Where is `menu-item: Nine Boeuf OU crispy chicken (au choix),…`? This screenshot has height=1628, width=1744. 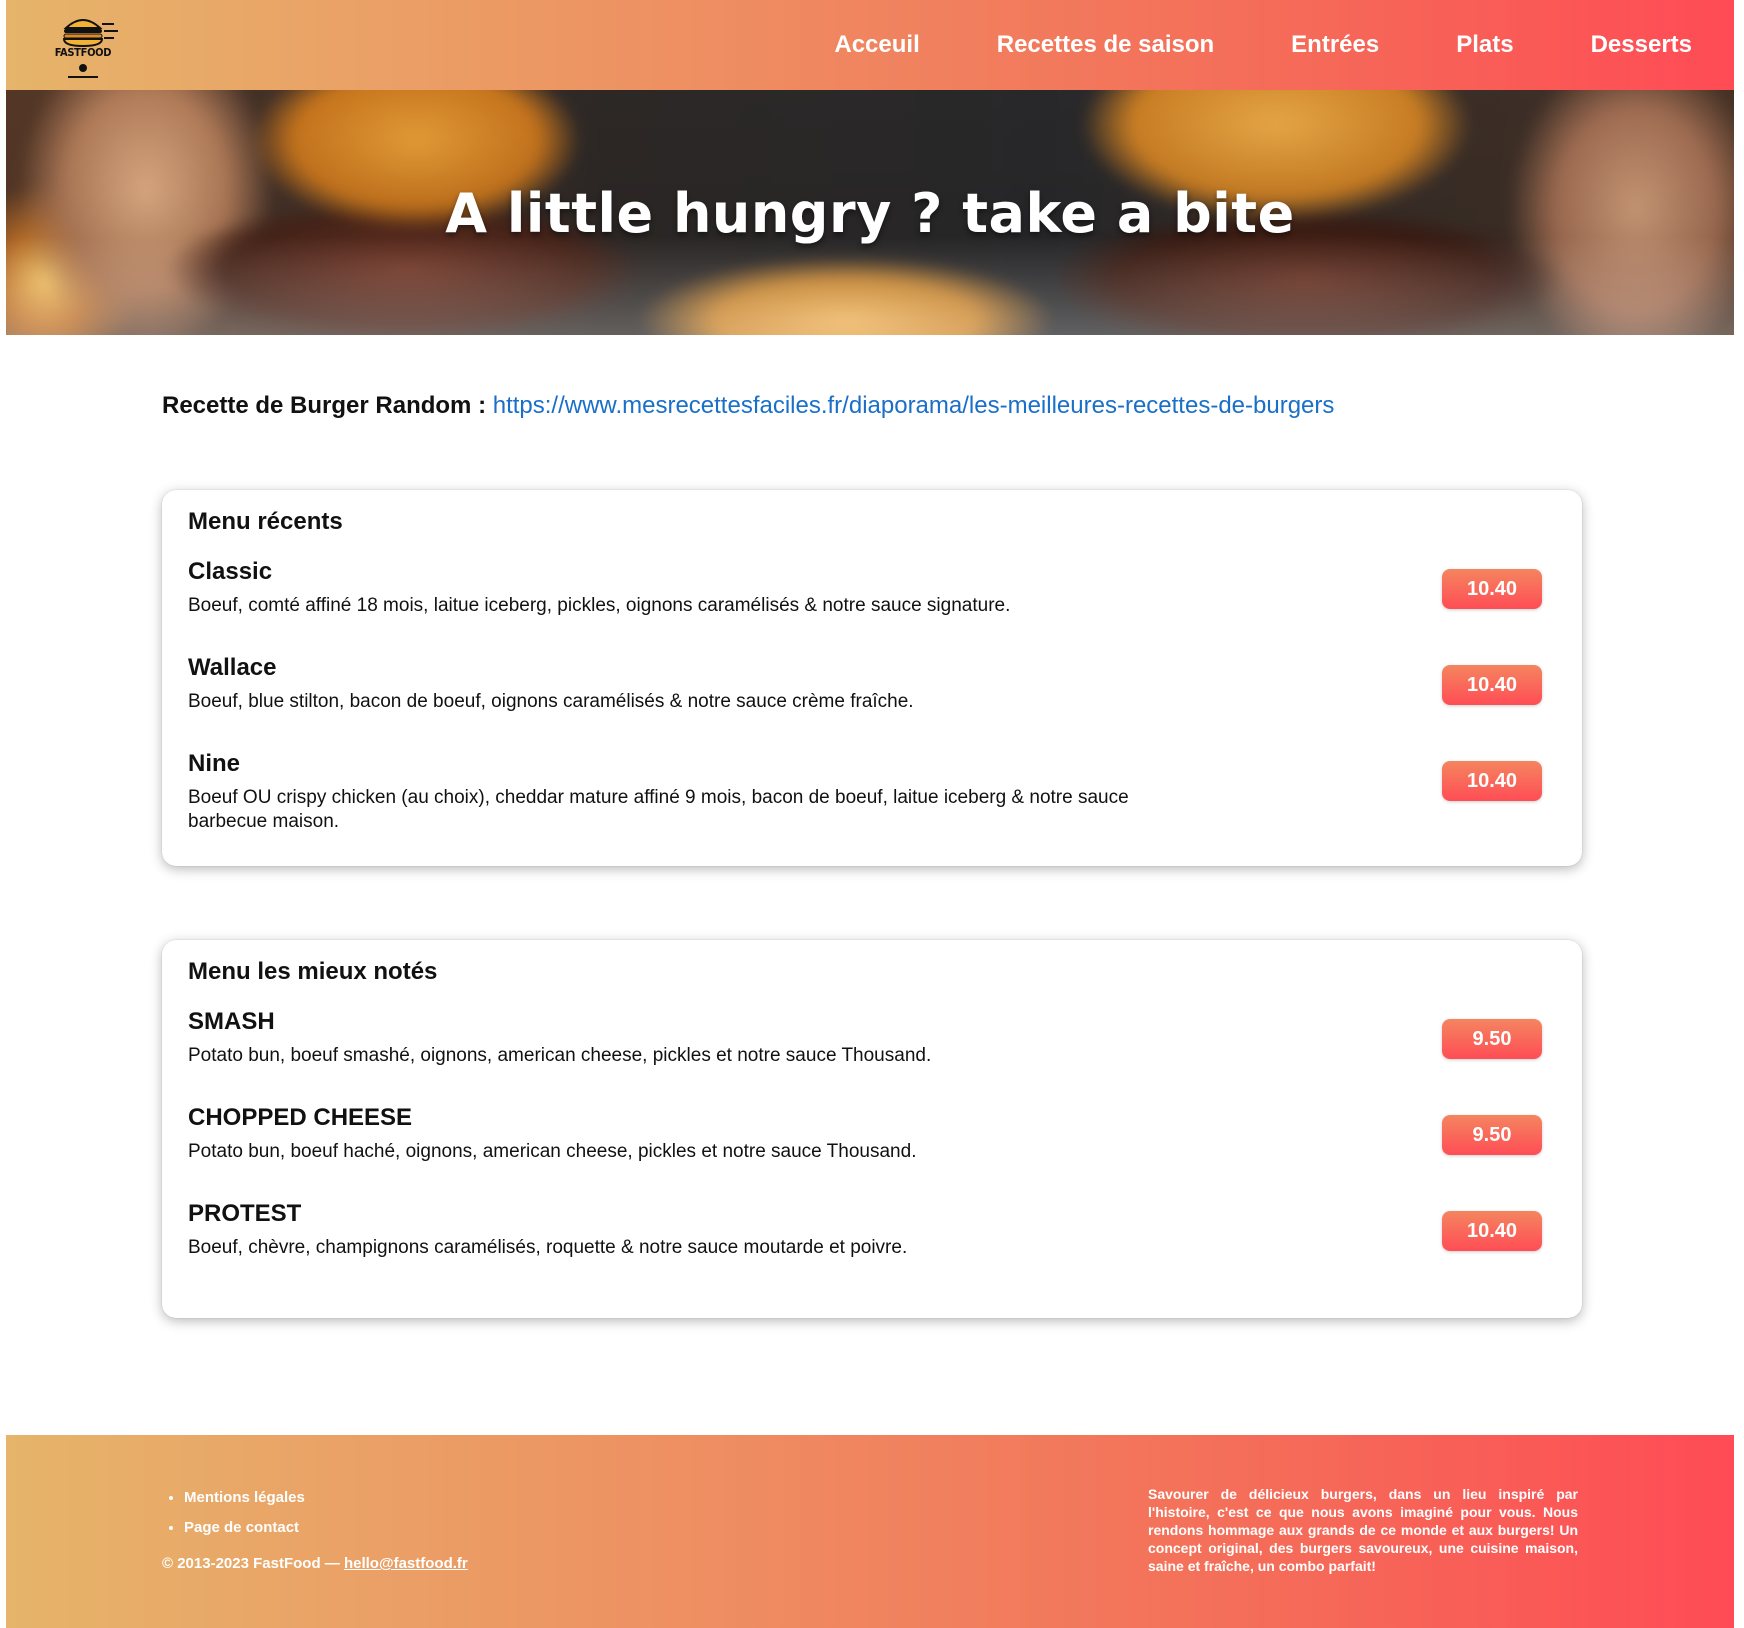 menu-item: Nine Boeuf OU crispy chicken (au choix),… is located at coordinates (873, 792).